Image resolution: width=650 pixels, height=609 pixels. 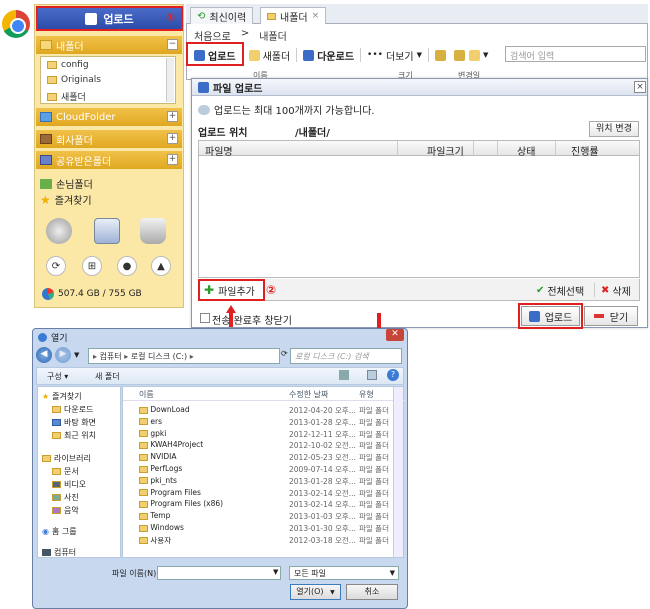 What do you see at coordinates (258, 516) in the screenshot?
I see `file-row: Temp 2013-01-03 오후... 파일 폴더` at bounding box center [258, 516].